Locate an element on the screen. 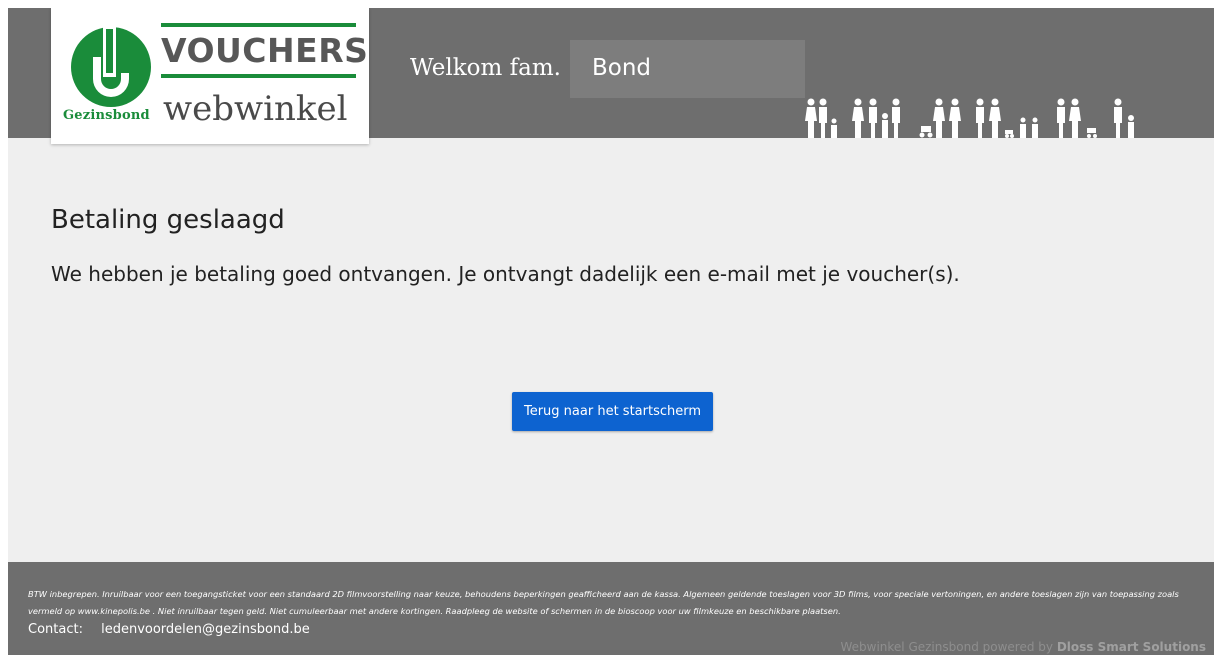  welcome-label: Welkom fam. is located at coordinates (485, 68).